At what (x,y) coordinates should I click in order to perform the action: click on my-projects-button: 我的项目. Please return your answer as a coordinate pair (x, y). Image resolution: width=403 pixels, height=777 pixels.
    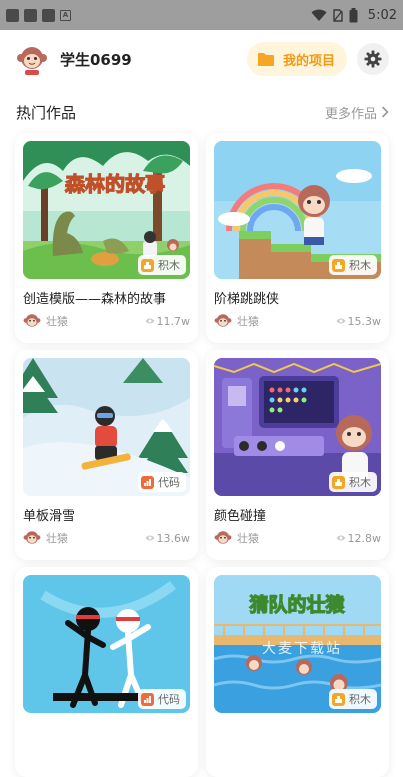
    Looking at the image, I should click on (296, 59).